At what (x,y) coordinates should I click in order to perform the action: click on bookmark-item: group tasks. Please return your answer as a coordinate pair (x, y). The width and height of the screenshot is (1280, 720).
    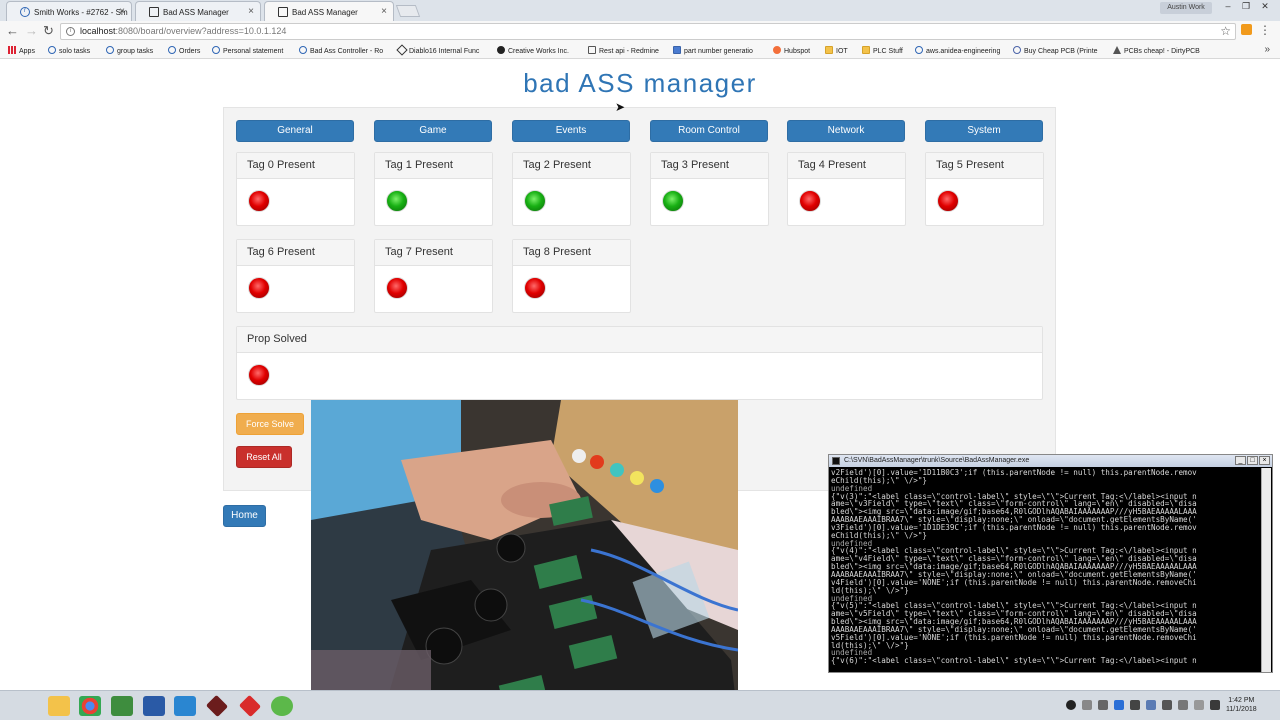
    Looking at the image, I should click on (129, 50).